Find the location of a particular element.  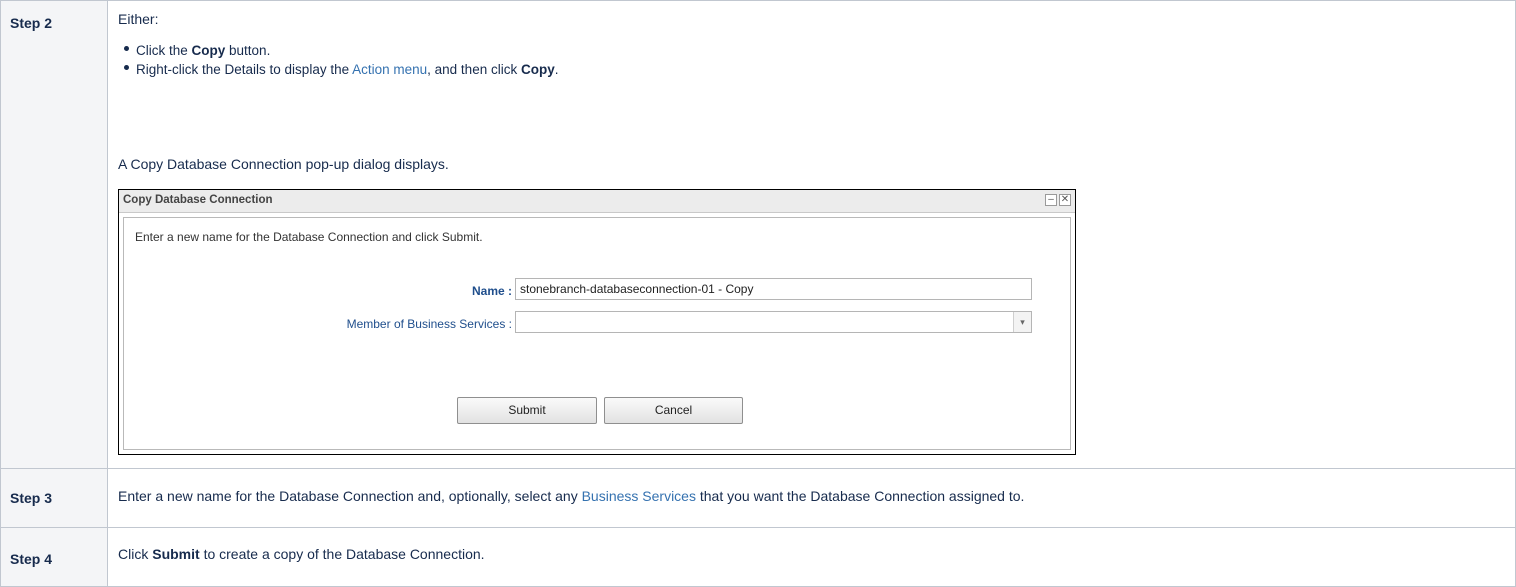

text: Click the is located at coordinates (164, 50).